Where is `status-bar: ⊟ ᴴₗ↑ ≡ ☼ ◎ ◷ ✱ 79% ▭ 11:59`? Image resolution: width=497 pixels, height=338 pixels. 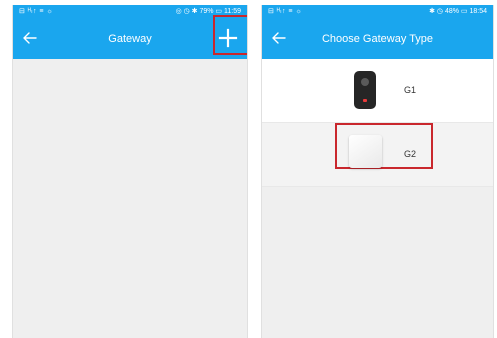 status-bar: ⊟ ᴴₗ↑ ≡ ☼ ◎ ◷ ✱ 79% ▭ 11:59 is located at coordinates (130, 12).